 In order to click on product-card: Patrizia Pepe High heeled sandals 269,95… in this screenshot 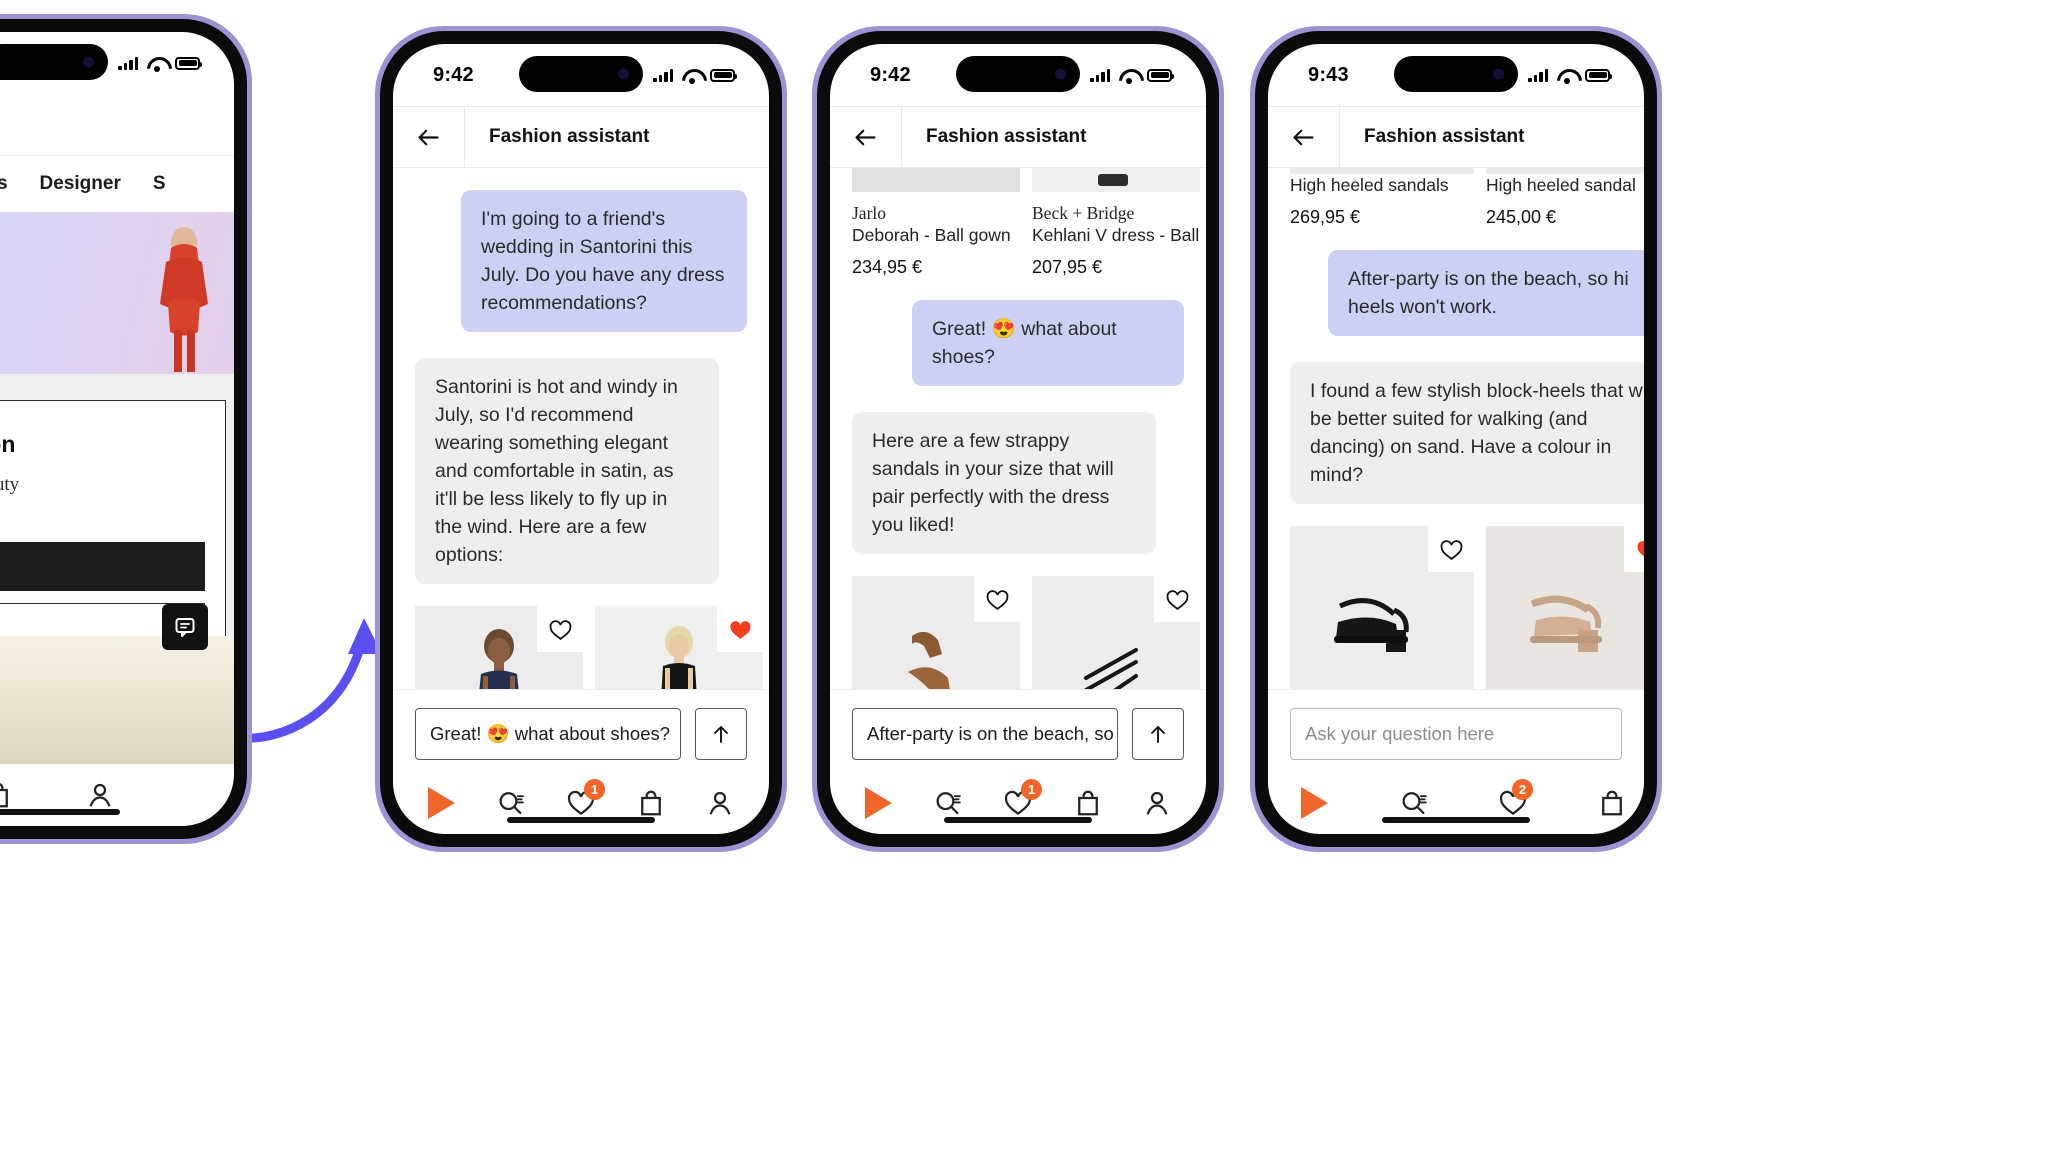, I will do `click(936, 632)`.